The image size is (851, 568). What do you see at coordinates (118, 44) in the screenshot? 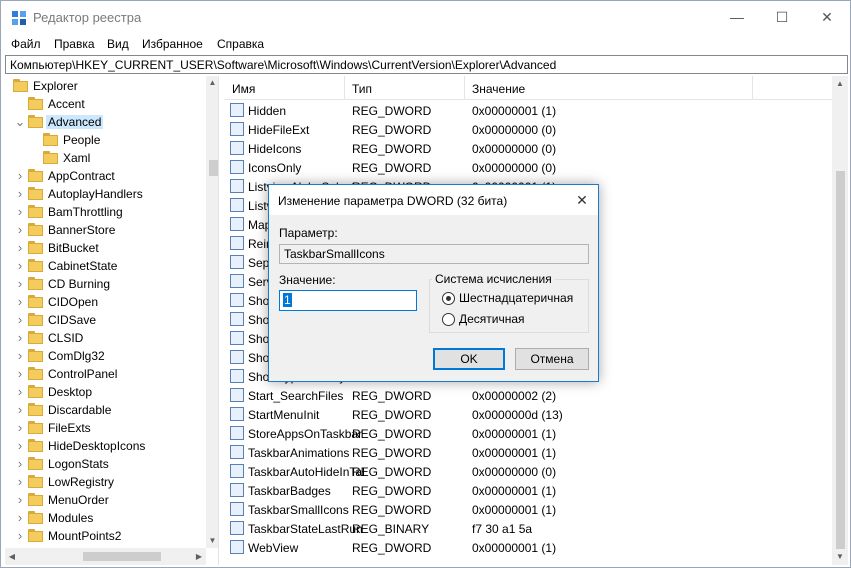
I see `menu-view: Вид` at bounding box center [118, 44].